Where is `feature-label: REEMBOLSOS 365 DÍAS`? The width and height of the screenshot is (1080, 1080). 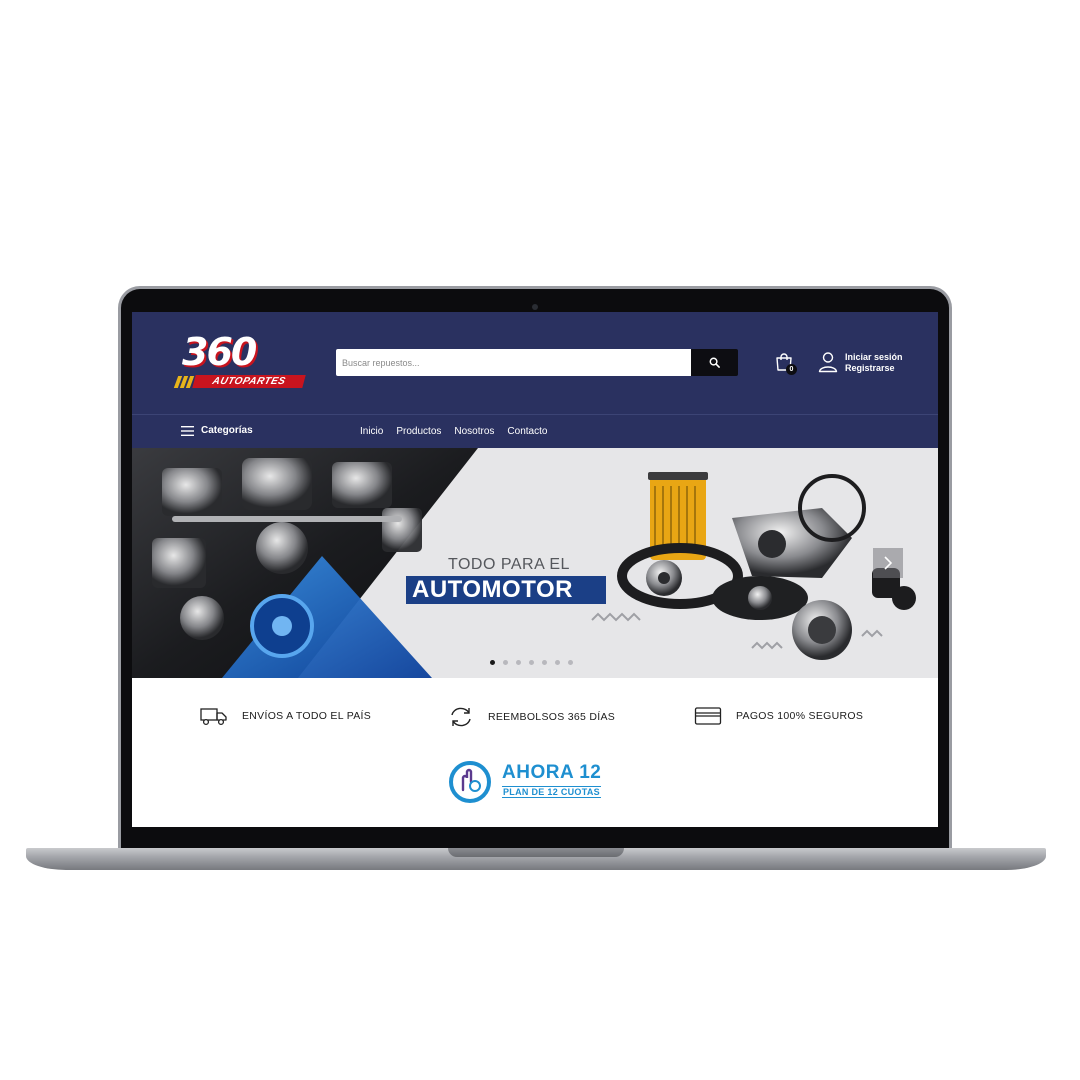
feature-label: REEMBOLSOS 365 DÍAS is located at coordinates (552, 717).